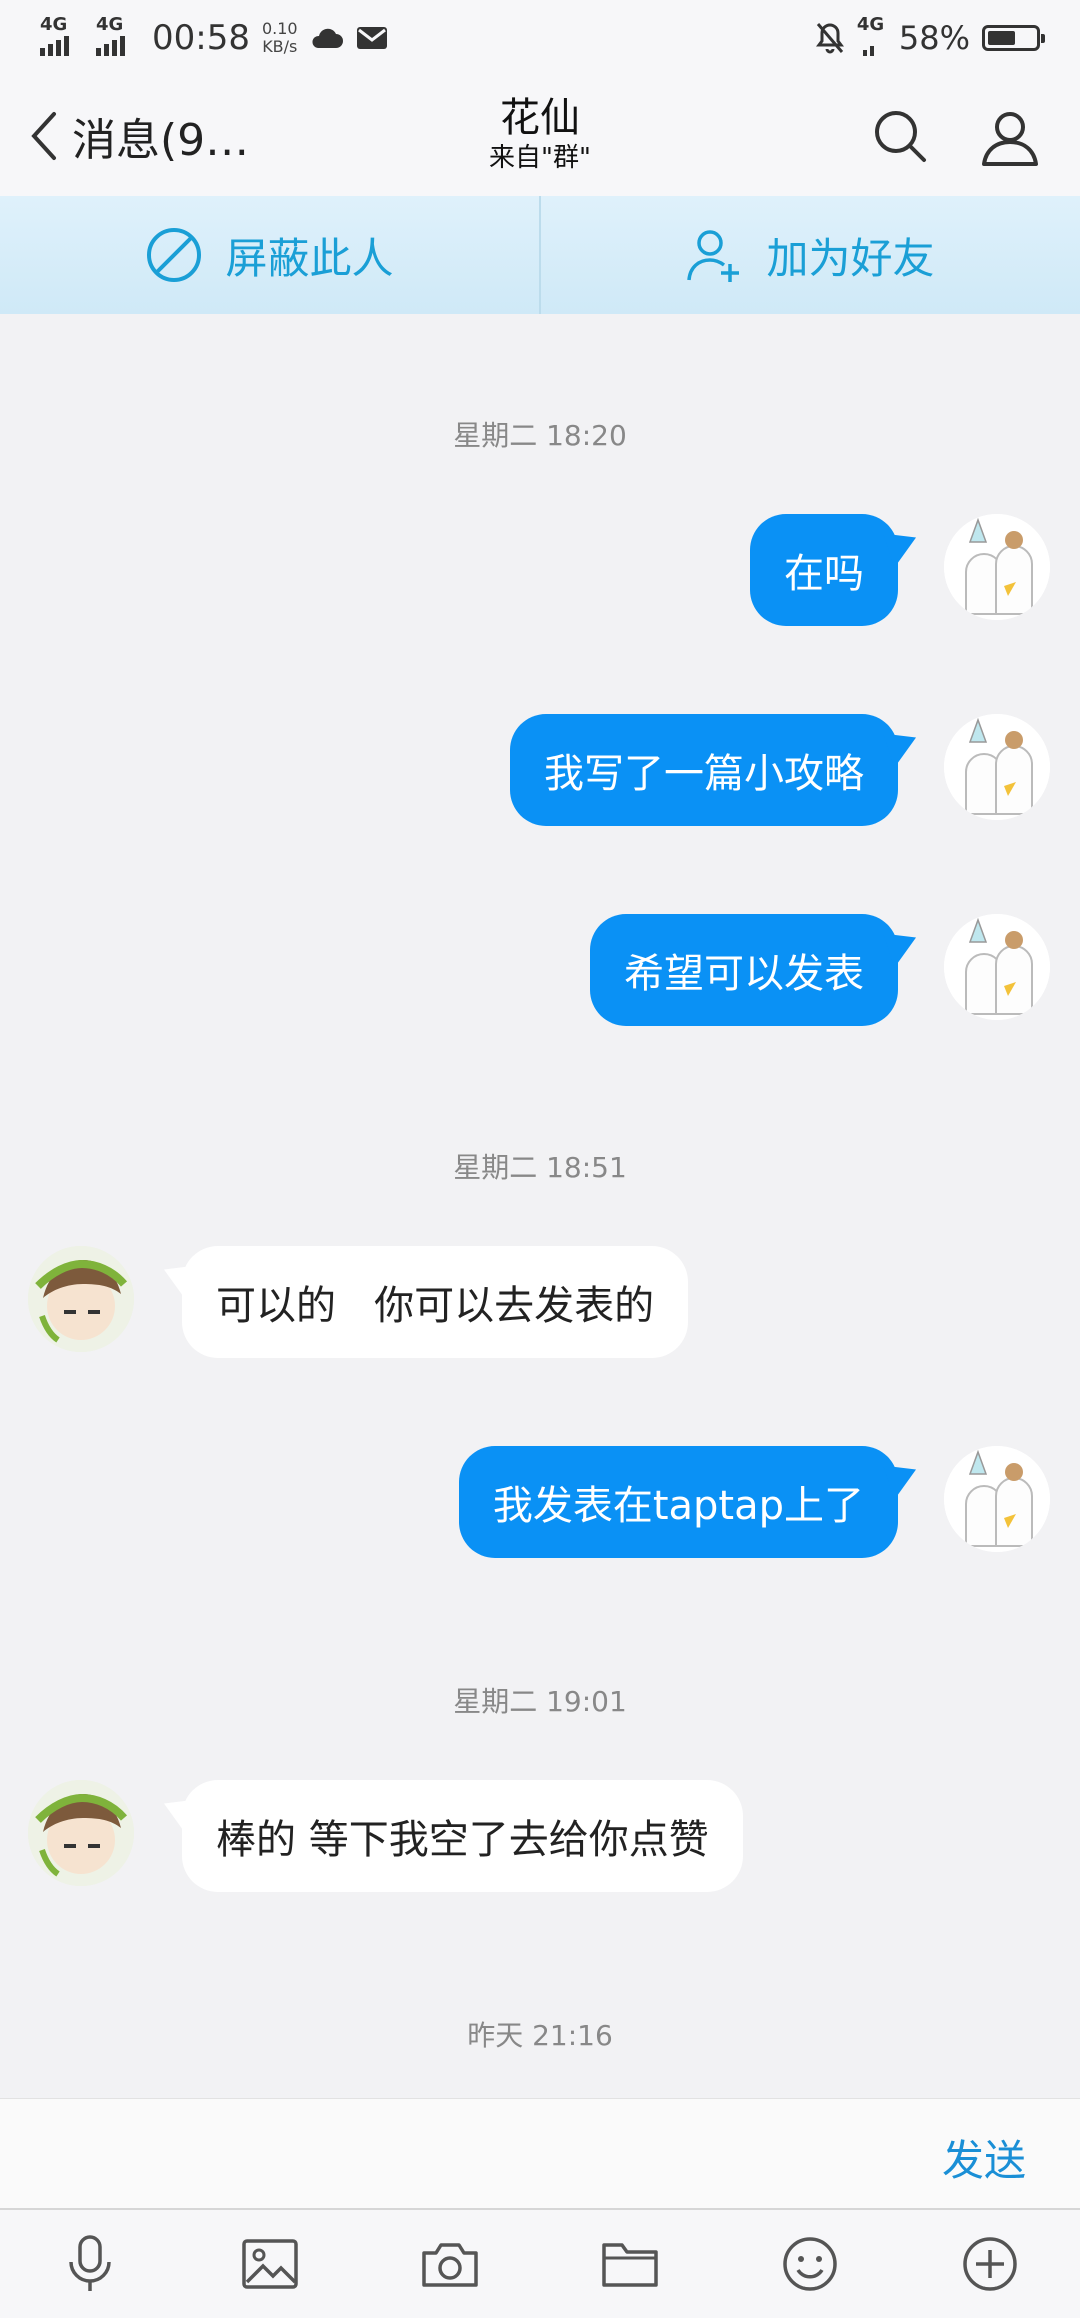  Describe the element at coordinates (829, 38) in the screenshot. I see `bell-muted-icon` at that location.